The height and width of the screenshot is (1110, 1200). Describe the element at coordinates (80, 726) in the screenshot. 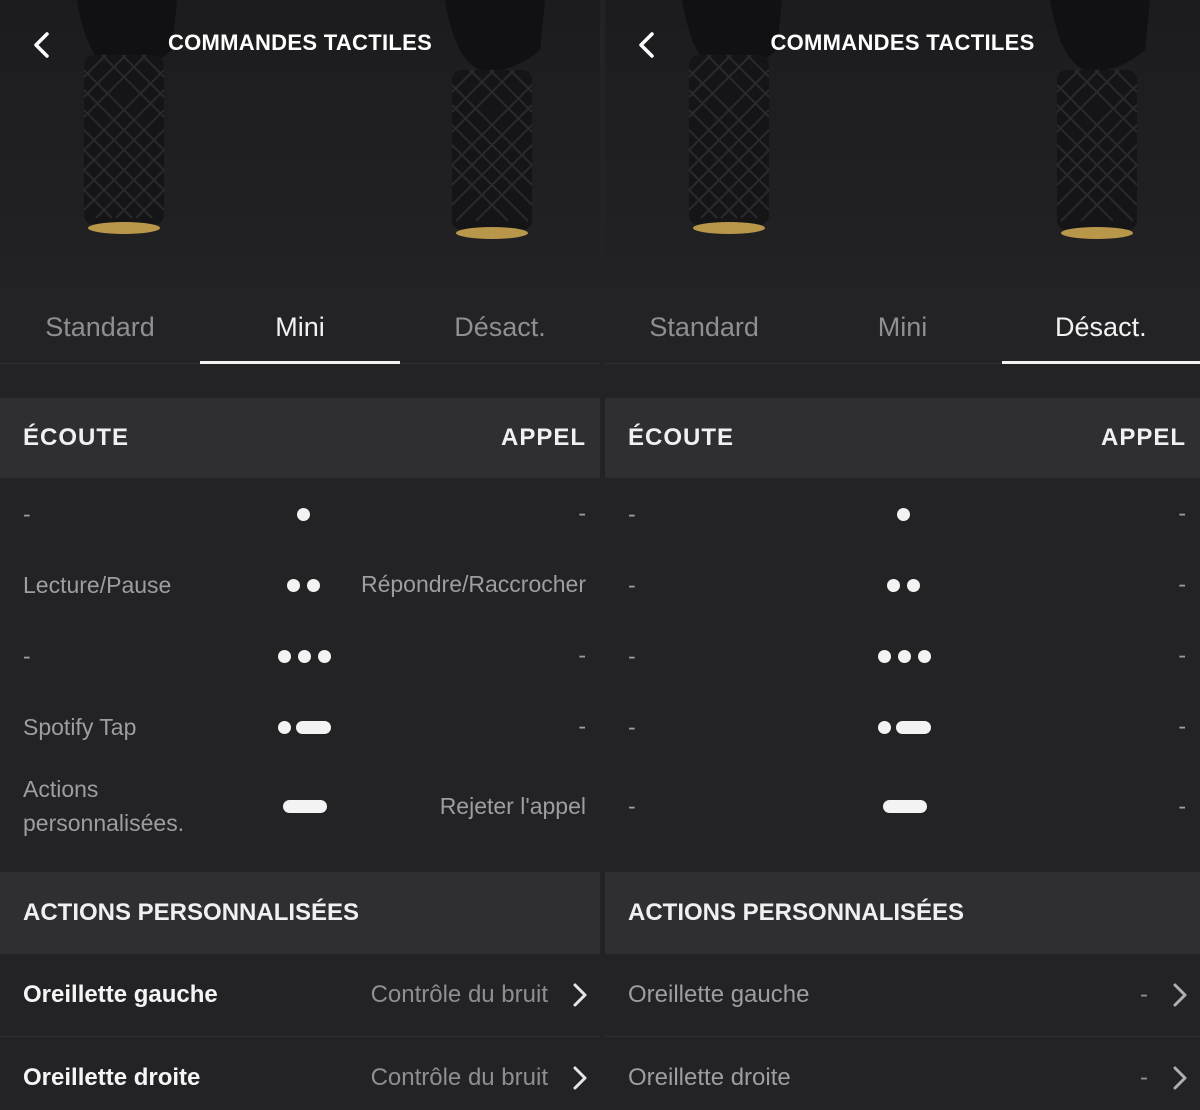

I see `listen-action: Spotify Tap` at that location.